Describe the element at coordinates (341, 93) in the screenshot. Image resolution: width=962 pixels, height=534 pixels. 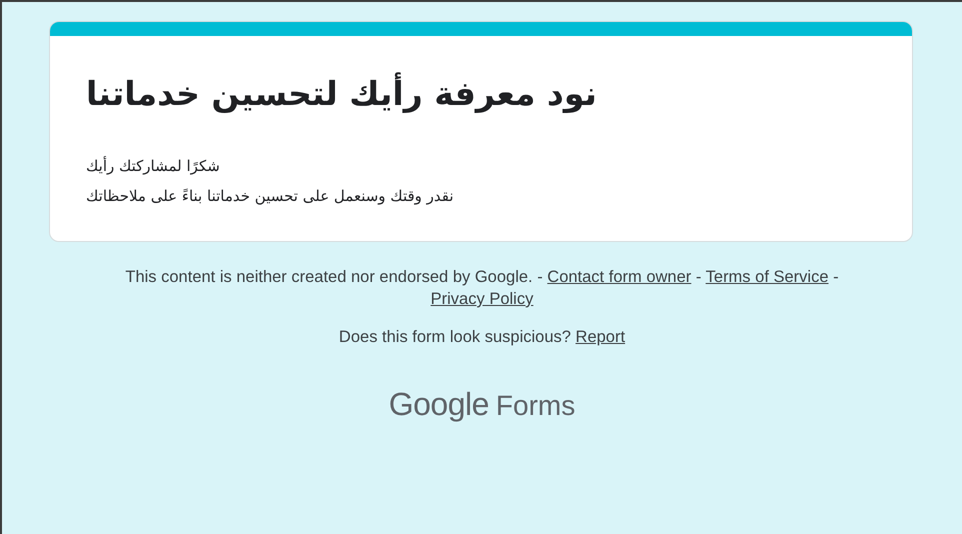
I see `form-title: نود معرفة رأيك لتحسين خدماتنا` at that location.